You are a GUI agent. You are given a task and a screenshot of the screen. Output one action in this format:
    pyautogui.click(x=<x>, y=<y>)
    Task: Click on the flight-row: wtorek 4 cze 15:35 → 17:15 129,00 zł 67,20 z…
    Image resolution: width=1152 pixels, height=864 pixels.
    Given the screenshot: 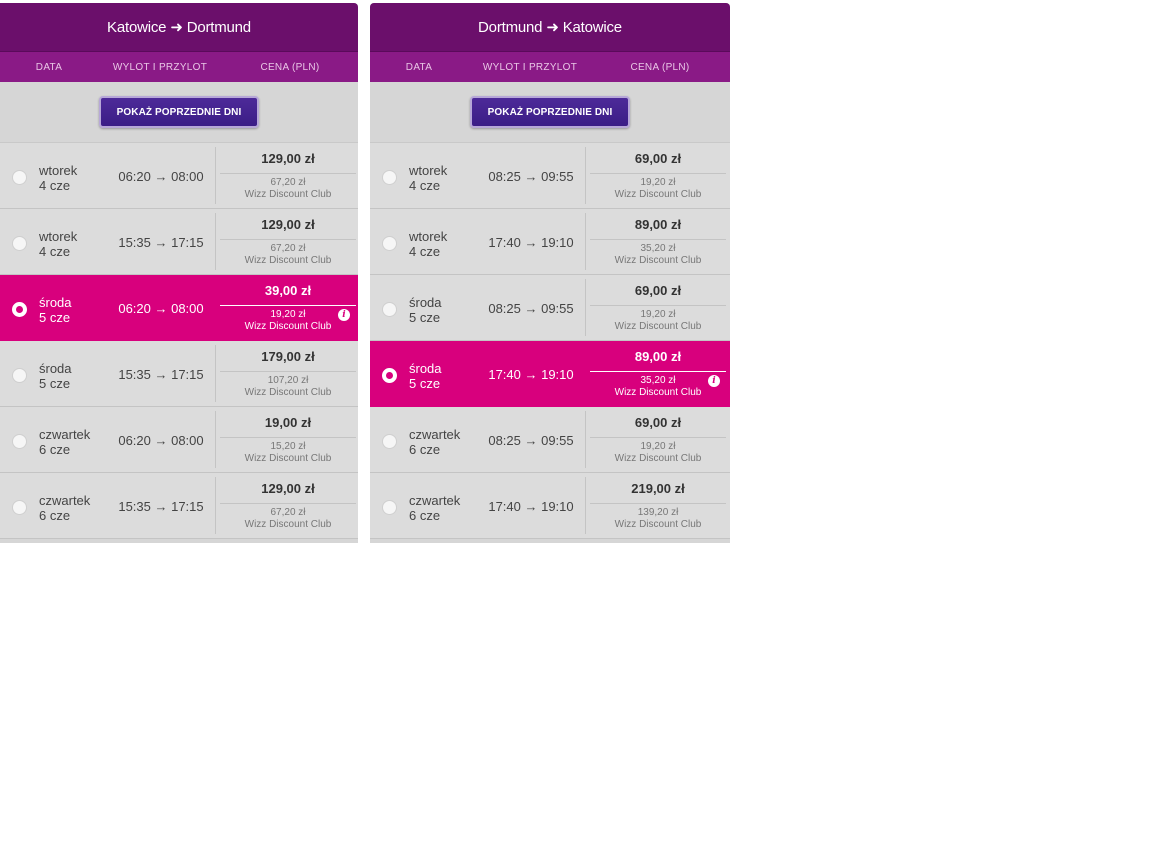 What is the action you would take?
    pyautogui.click(x=179, y=242)
    